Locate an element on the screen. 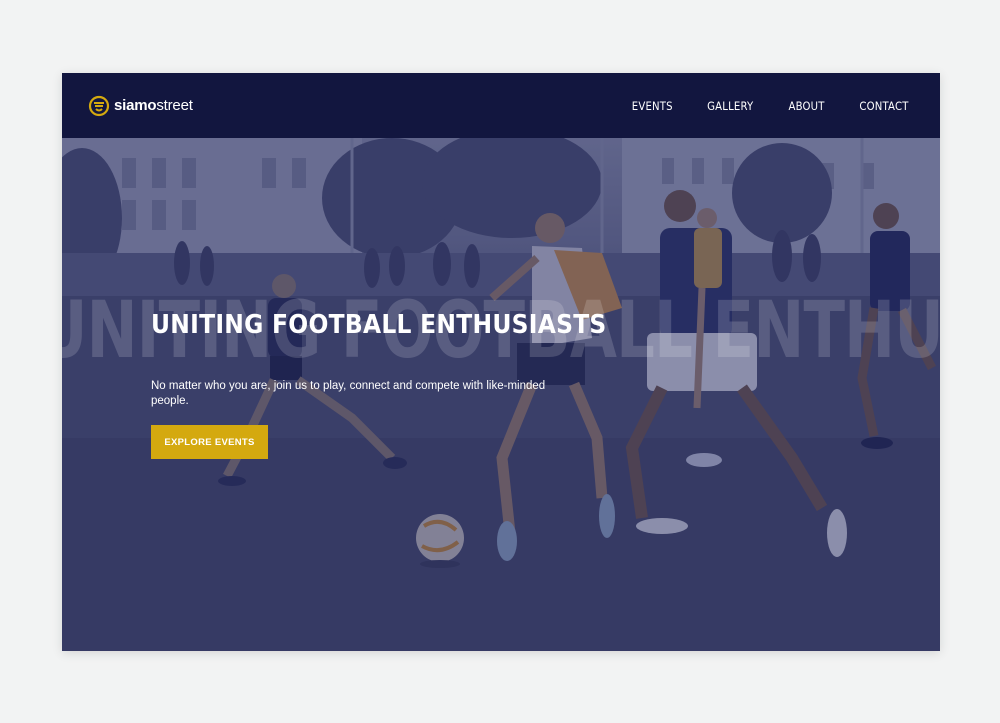 The width and height of the screenshot is (1000, 723). site-logo: siamostreet is located at coordinates (140, 106).